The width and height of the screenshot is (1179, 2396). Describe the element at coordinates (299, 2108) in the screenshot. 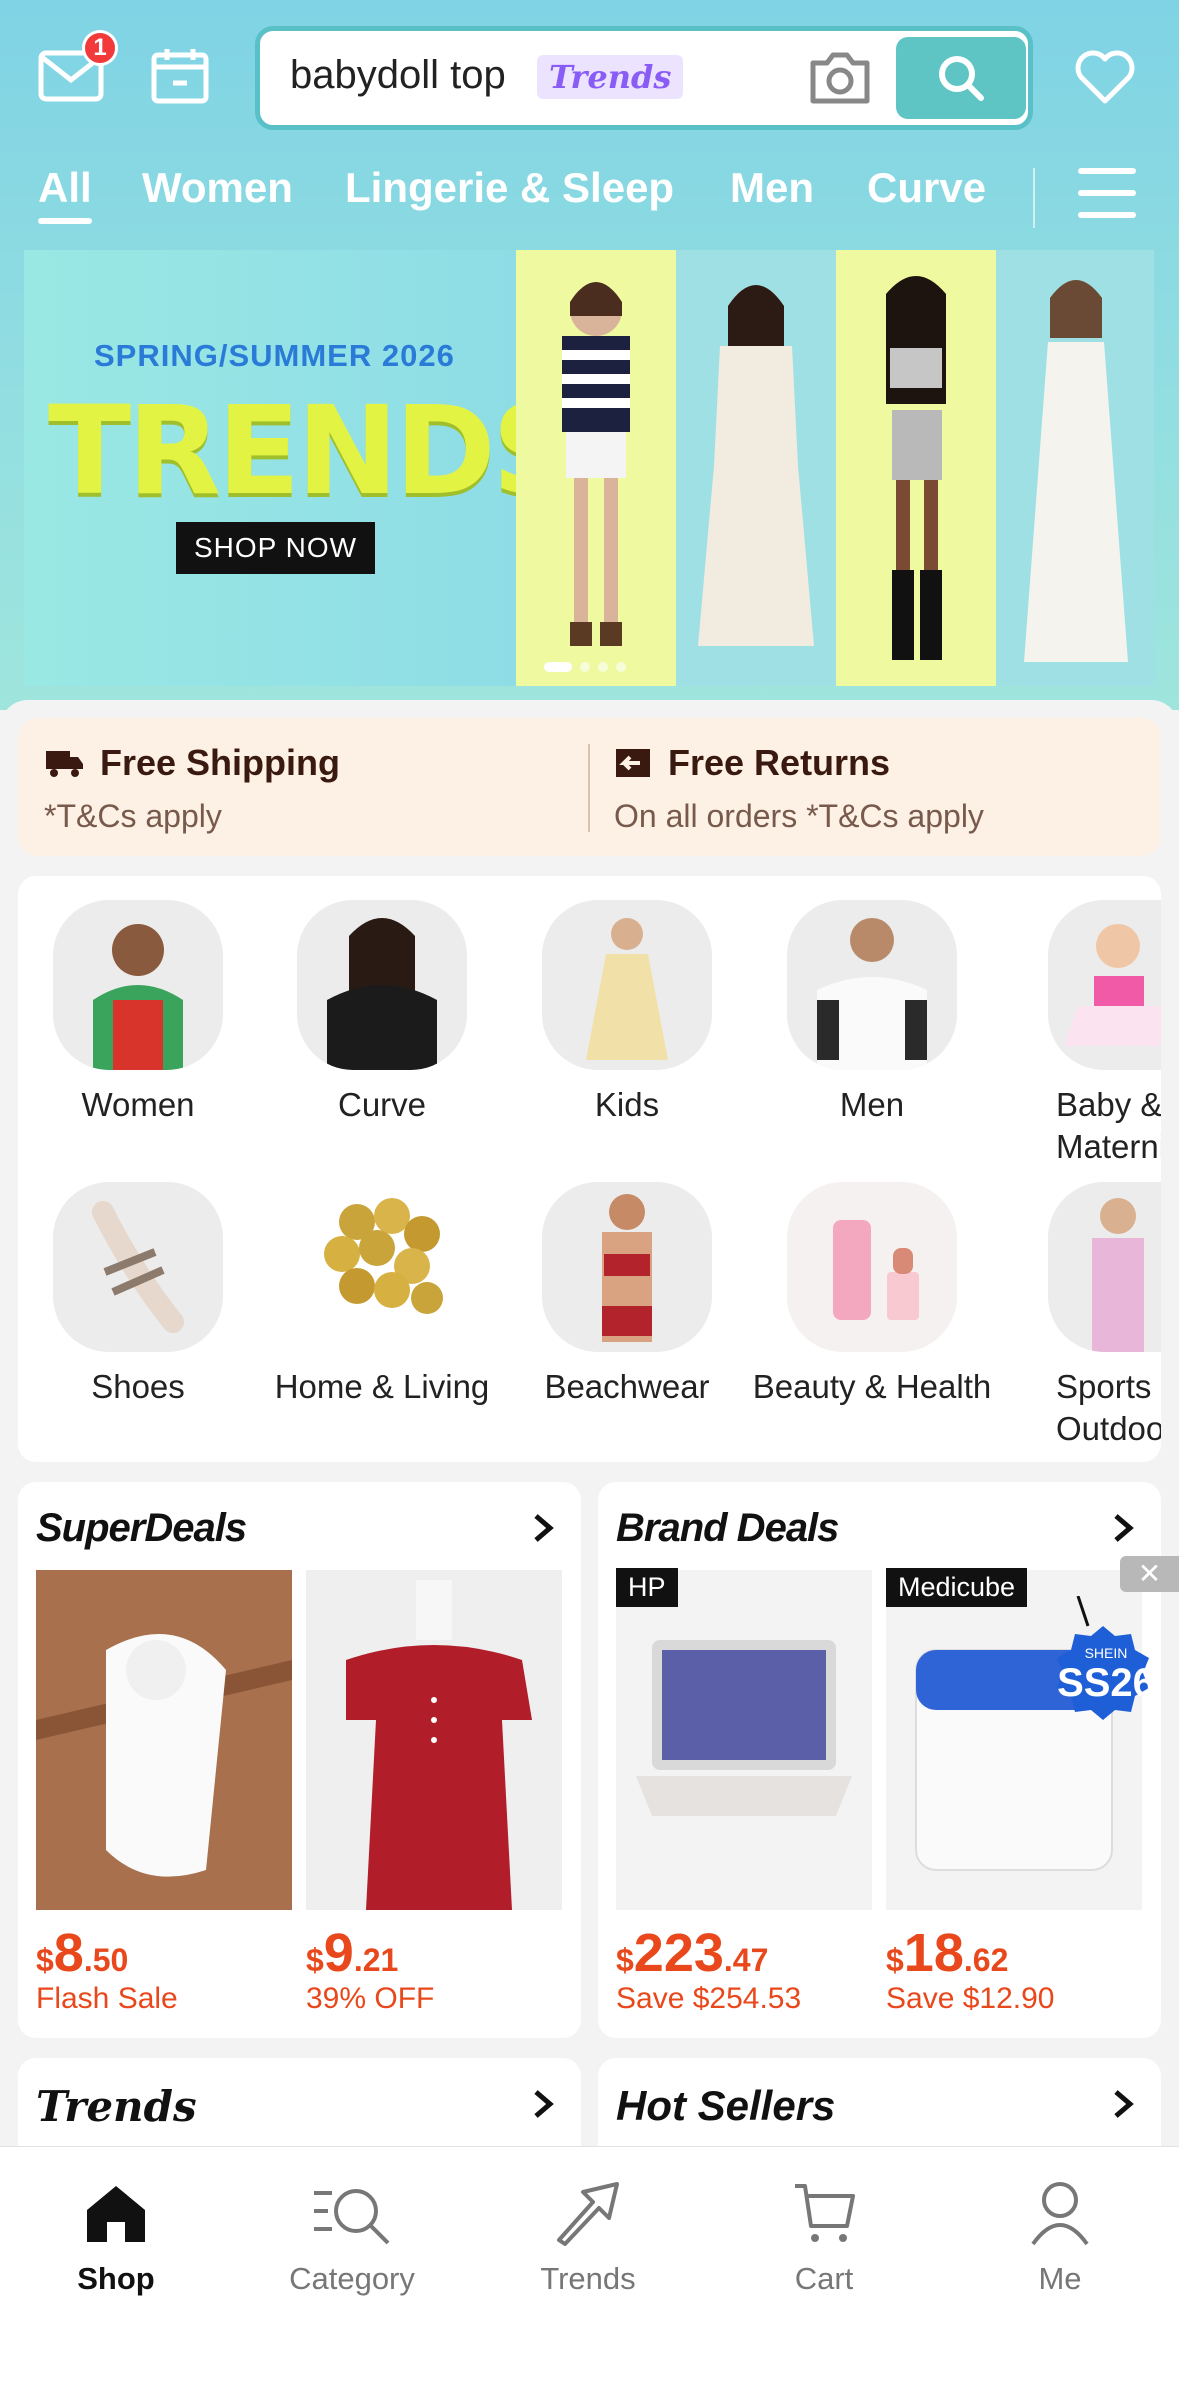

I see `trends-section: Trends` at that location.